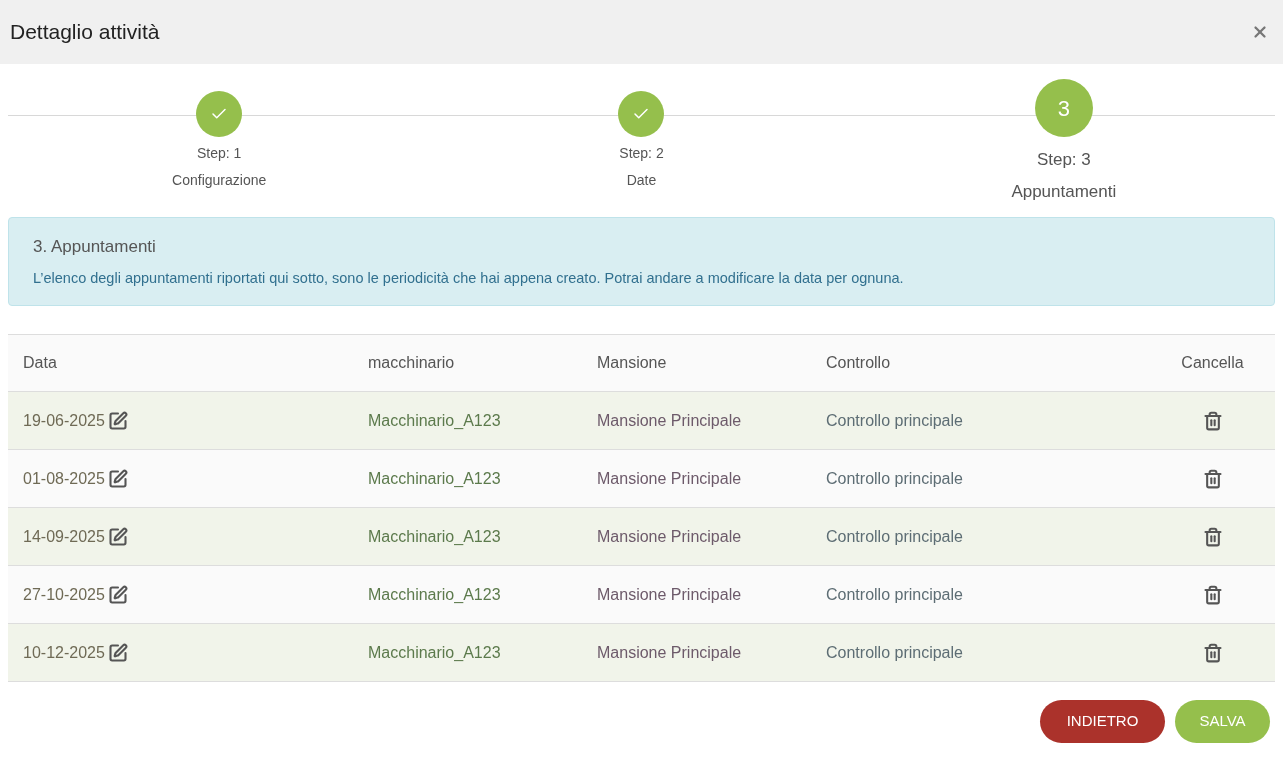 This screenshot has height=764, width=1283. I want to click on alert-text: L’elenco degli appuntamenti riportati qui sotto, sono le periodicità che hai appena creato. Potrai andare a modificare la data per ognuna., so click(469, 278).